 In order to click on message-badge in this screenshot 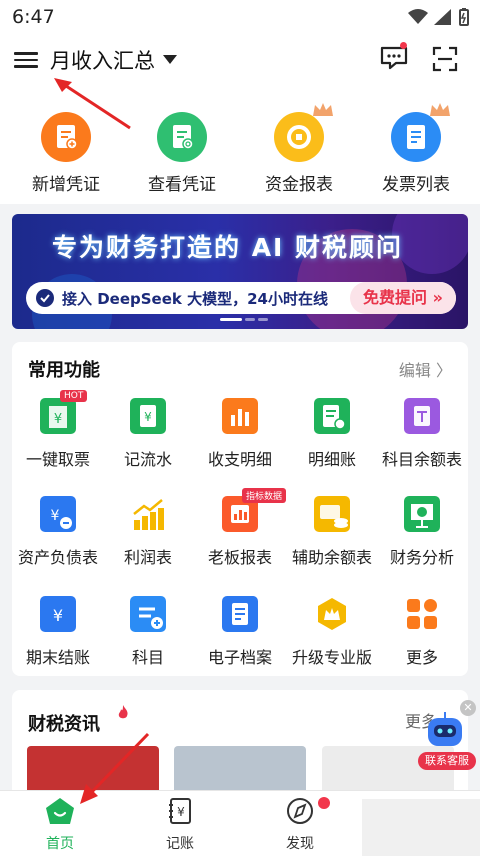, I will do `click(403, 45)`.